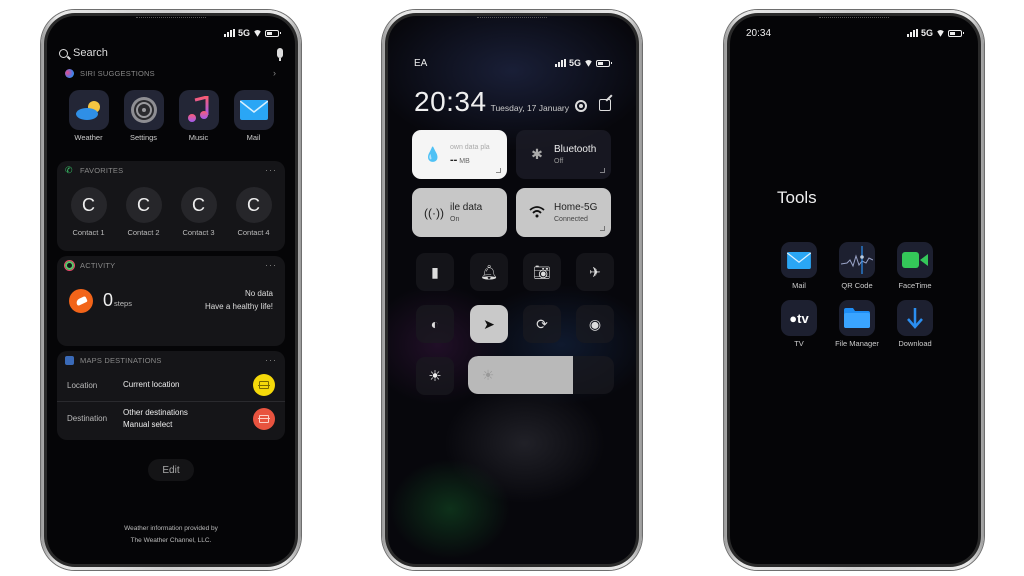 This screenshot has width=1024, height=576. What do you see at coordinates (595, 324) in the screenshot?
I see `screen-record-toggle: ◉` at bounding box center [595, 324].